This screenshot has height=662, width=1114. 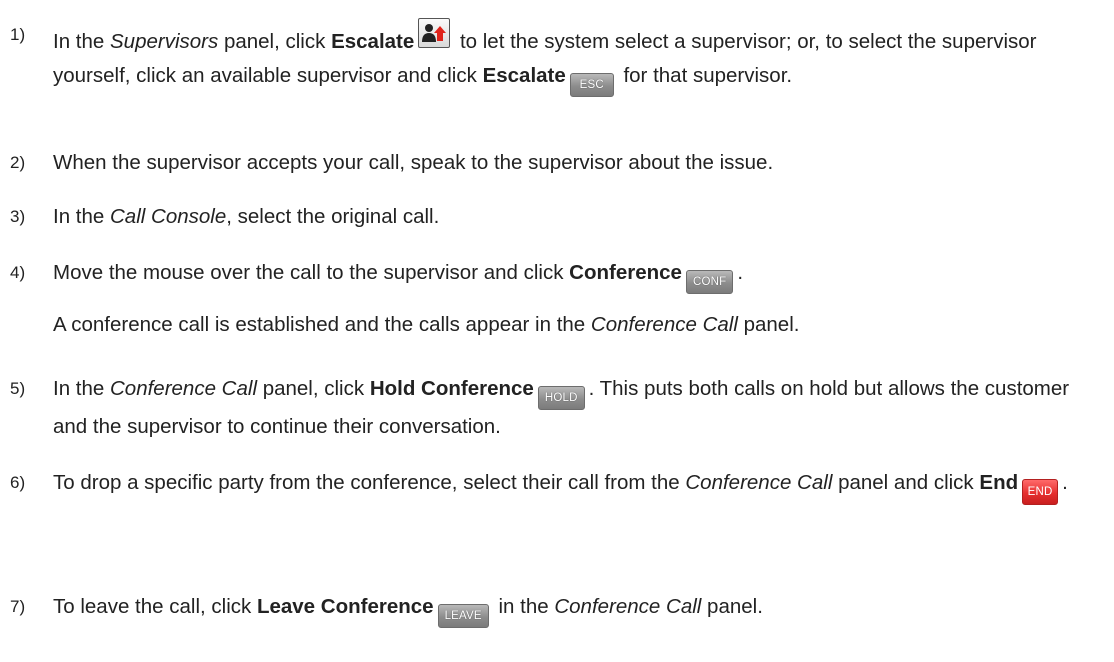 What do you see at coordinates (18, 34) in the screenshot?
I see `step-number: 1)` at bounding box center [18, 34].